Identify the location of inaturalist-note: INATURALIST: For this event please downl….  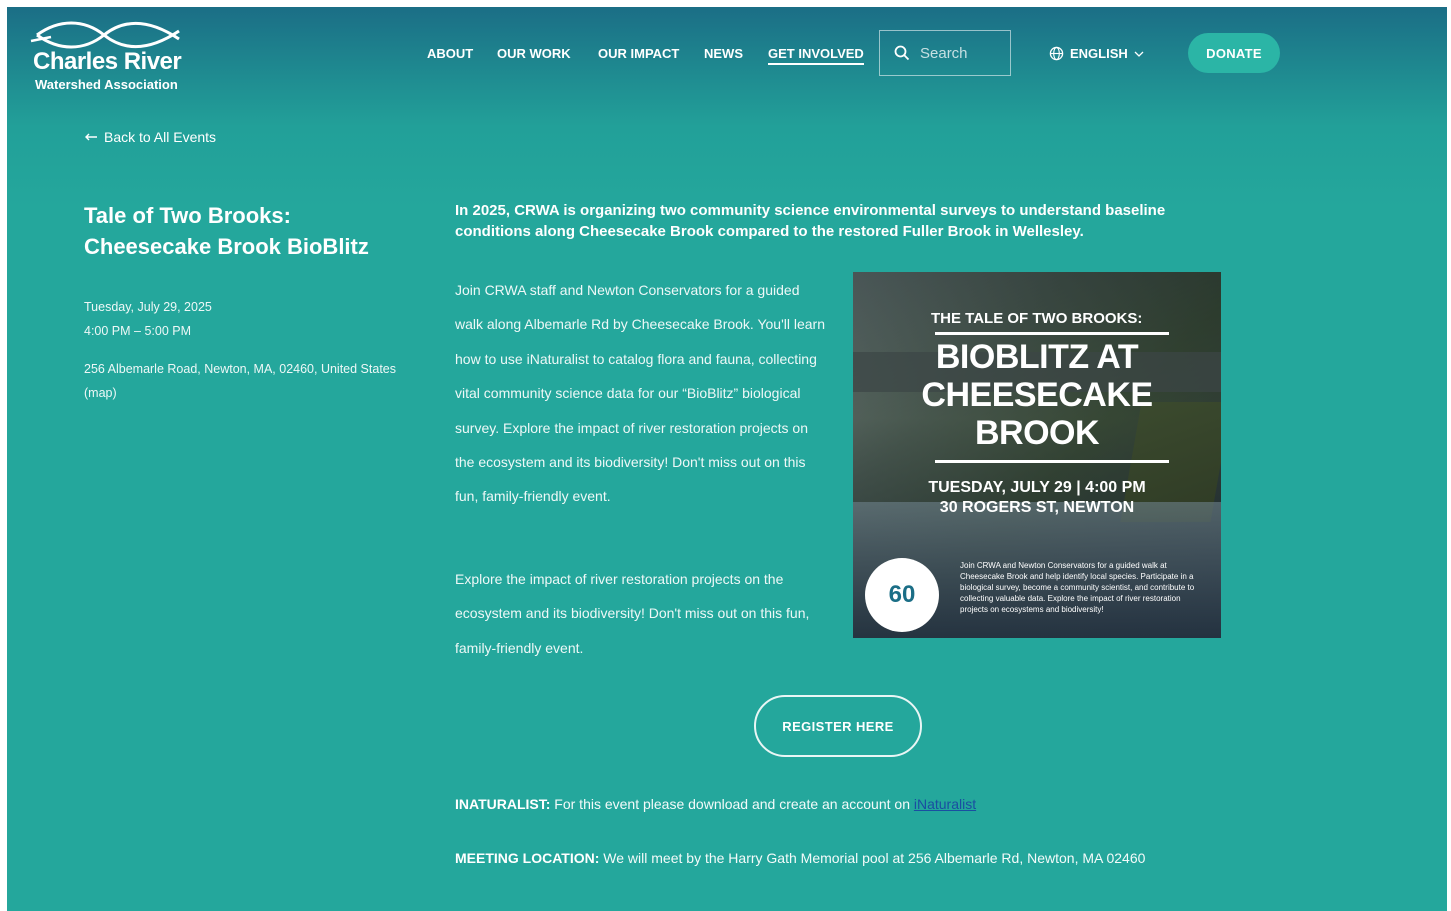
(715, 804).